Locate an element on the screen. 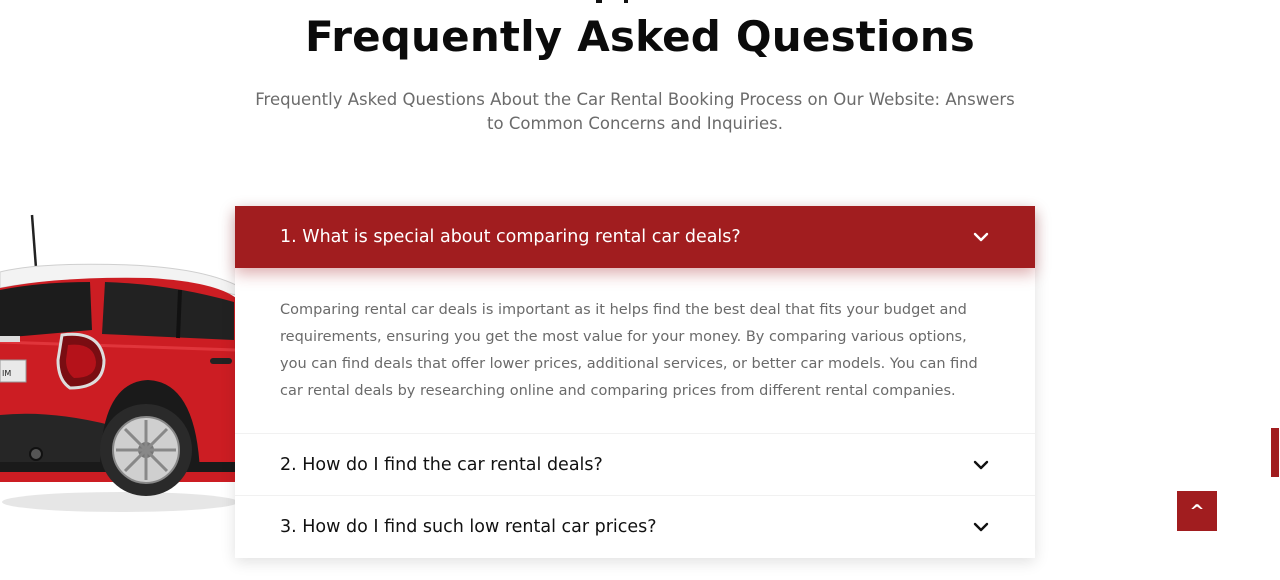 The height and width of the screenshot is (580, 1280). back-to-top-button: ^ is located at coordinates (1197, 511).